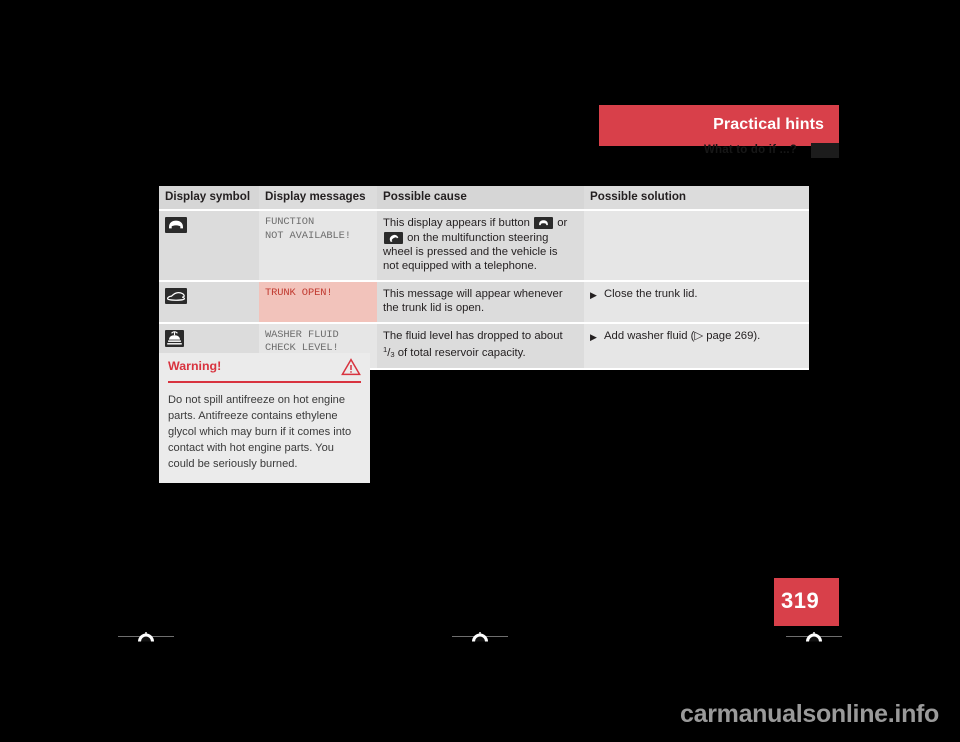  I want to click on cell-possible-solution: ▶ Close the trunk lid., so click(696, 301).